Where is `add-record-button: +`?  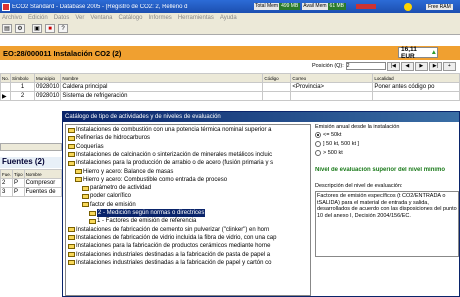
add-record-button: + is located at coordinates (449, 66).